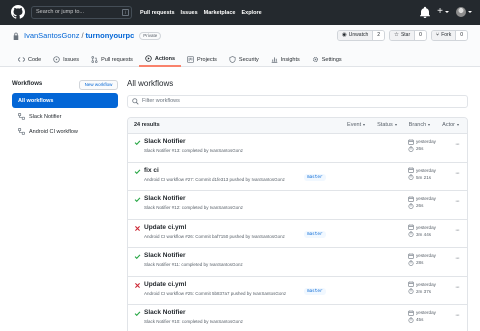  Describe the element at coordinates (189, 13) in the screenshot. I see `nav-issues: Issues` at that location.